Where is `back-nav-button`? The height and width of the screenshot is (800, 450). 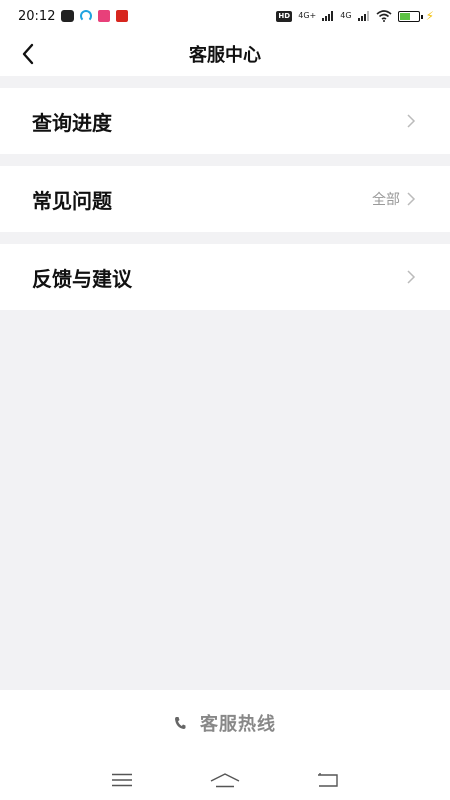
back-nav-button is located at coordinates (328, 780).